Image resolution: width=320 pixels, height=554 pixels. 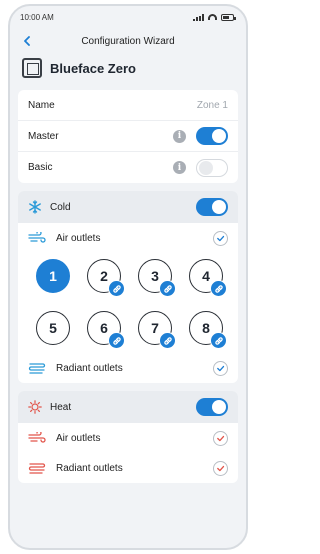 I want to click on cold-toggle, so click(x=212, y=207).